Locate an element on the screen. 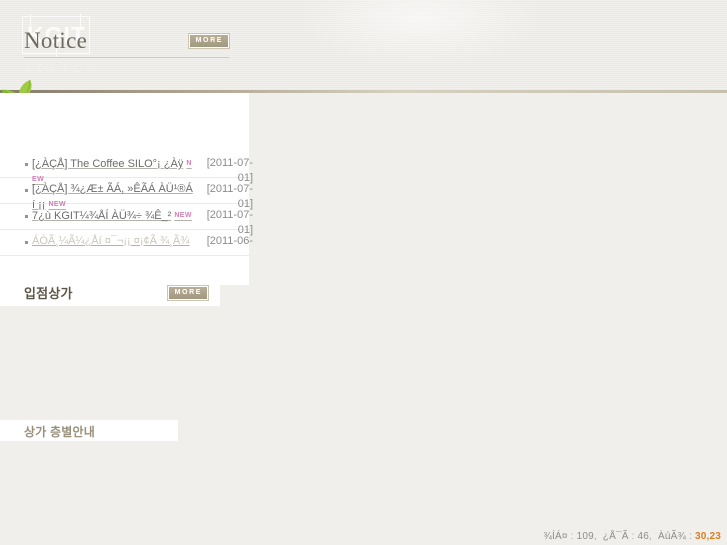  list-item: 7¿ù KGIT¼¾ÅÍ ÀÜ¾÷ ¾Ê_² NEW [2011-07-01] is located at coordinates (126, 220).